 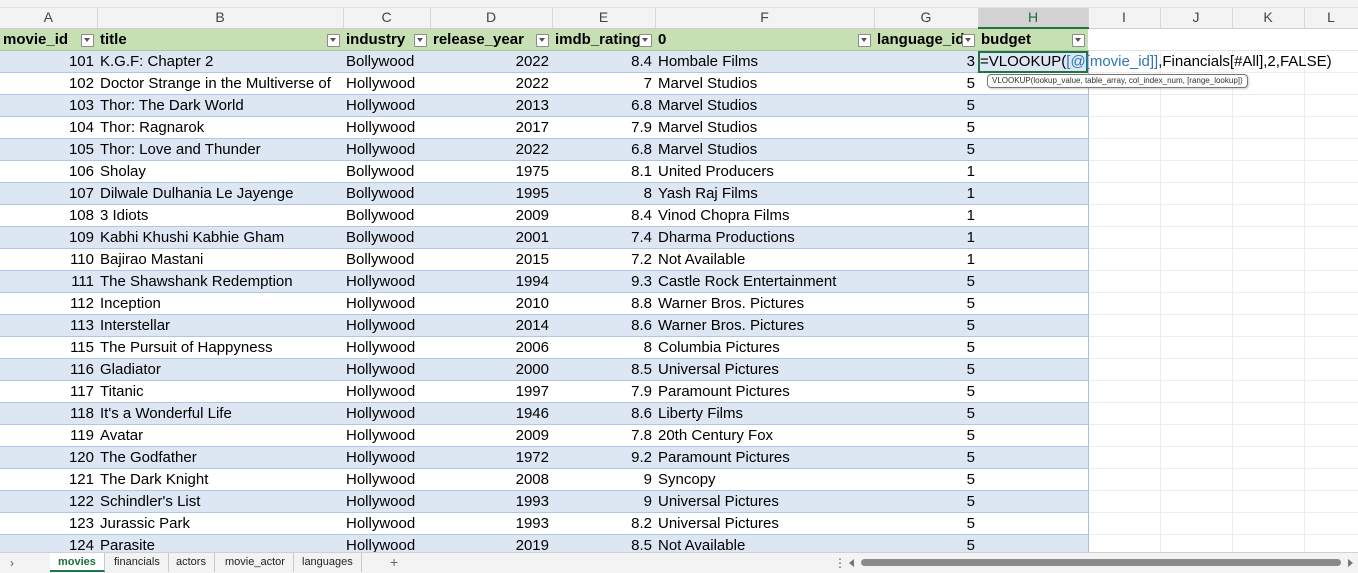 What do you see at coordinates (603, 171) in the screenshot?
I see `cell-imdb-rating: 8.1` at bounding box center [603, 171].